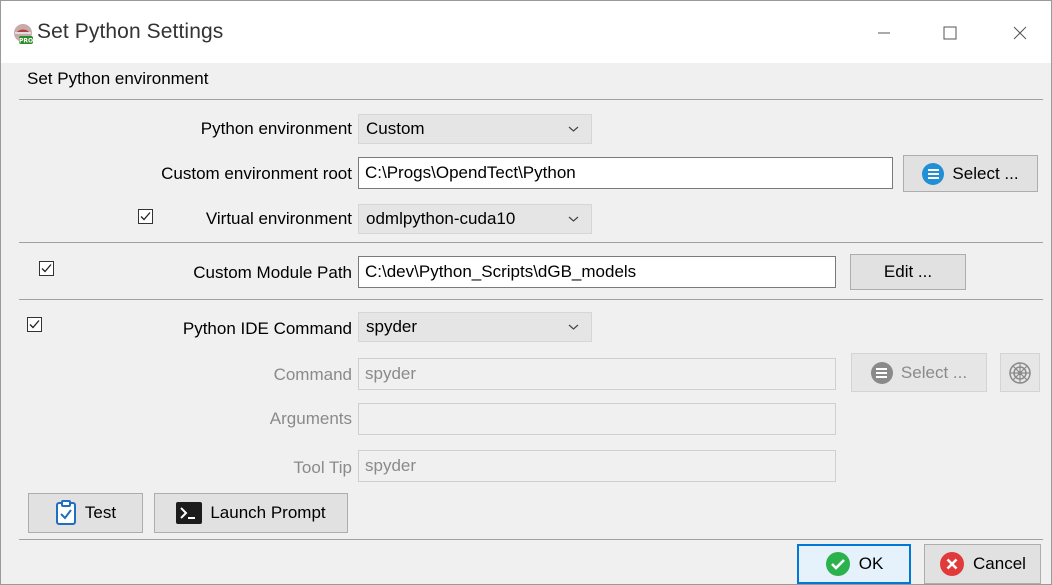 Image resolution: width=1052 pixels, height=585 pixels. I want to click on test-button-label: Test, so click(100, 512).